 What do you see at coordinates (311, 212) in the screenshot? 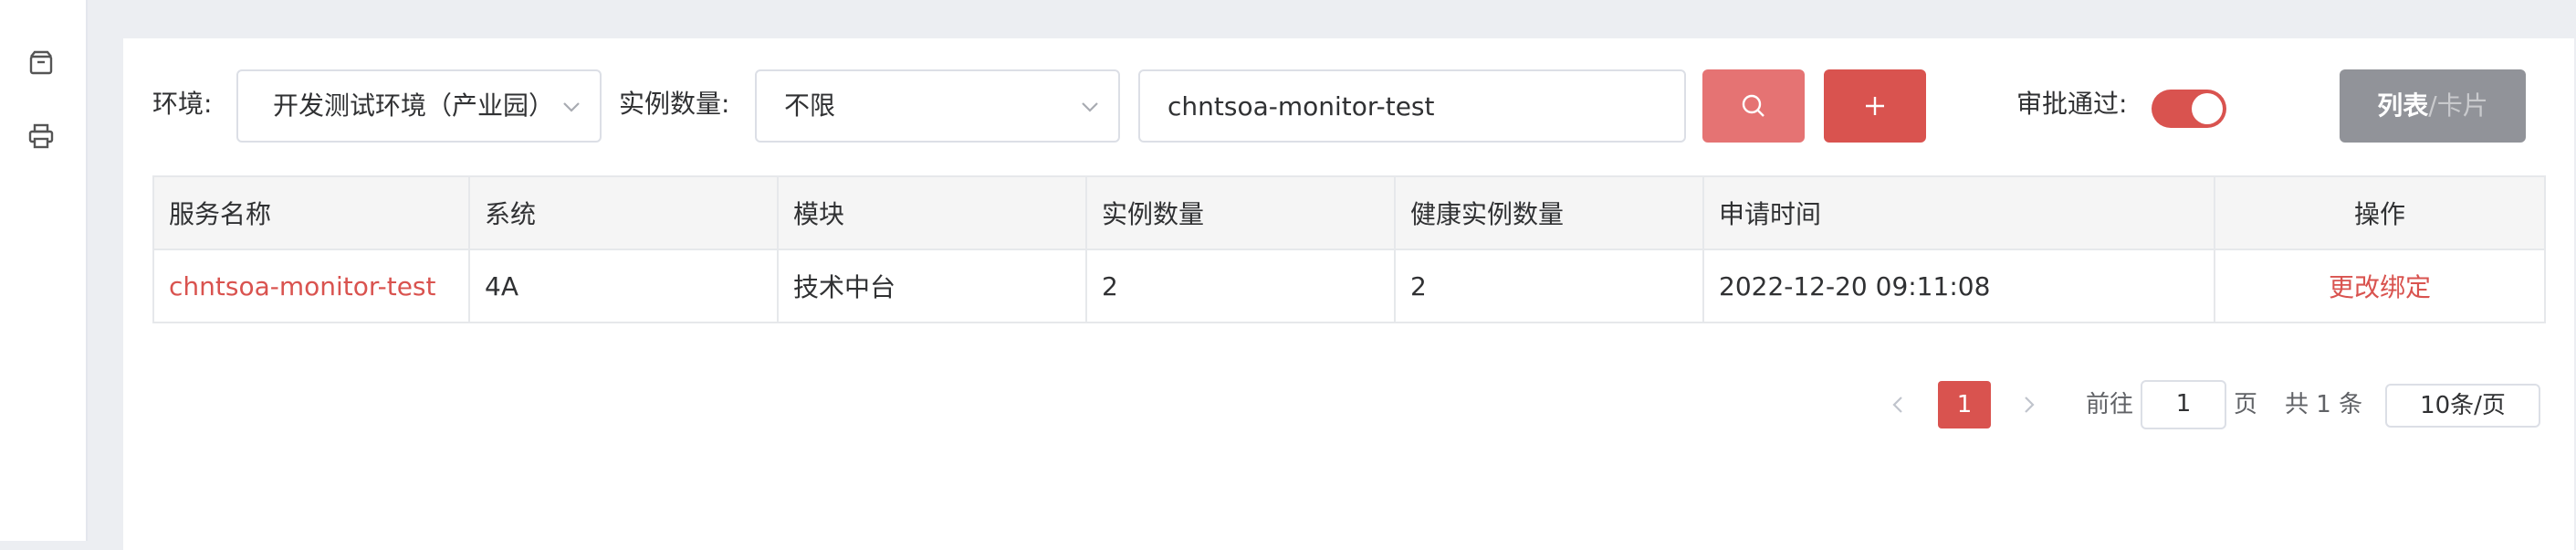
I see `header-service-name: 服务名称` at bounding box center [311, 212].